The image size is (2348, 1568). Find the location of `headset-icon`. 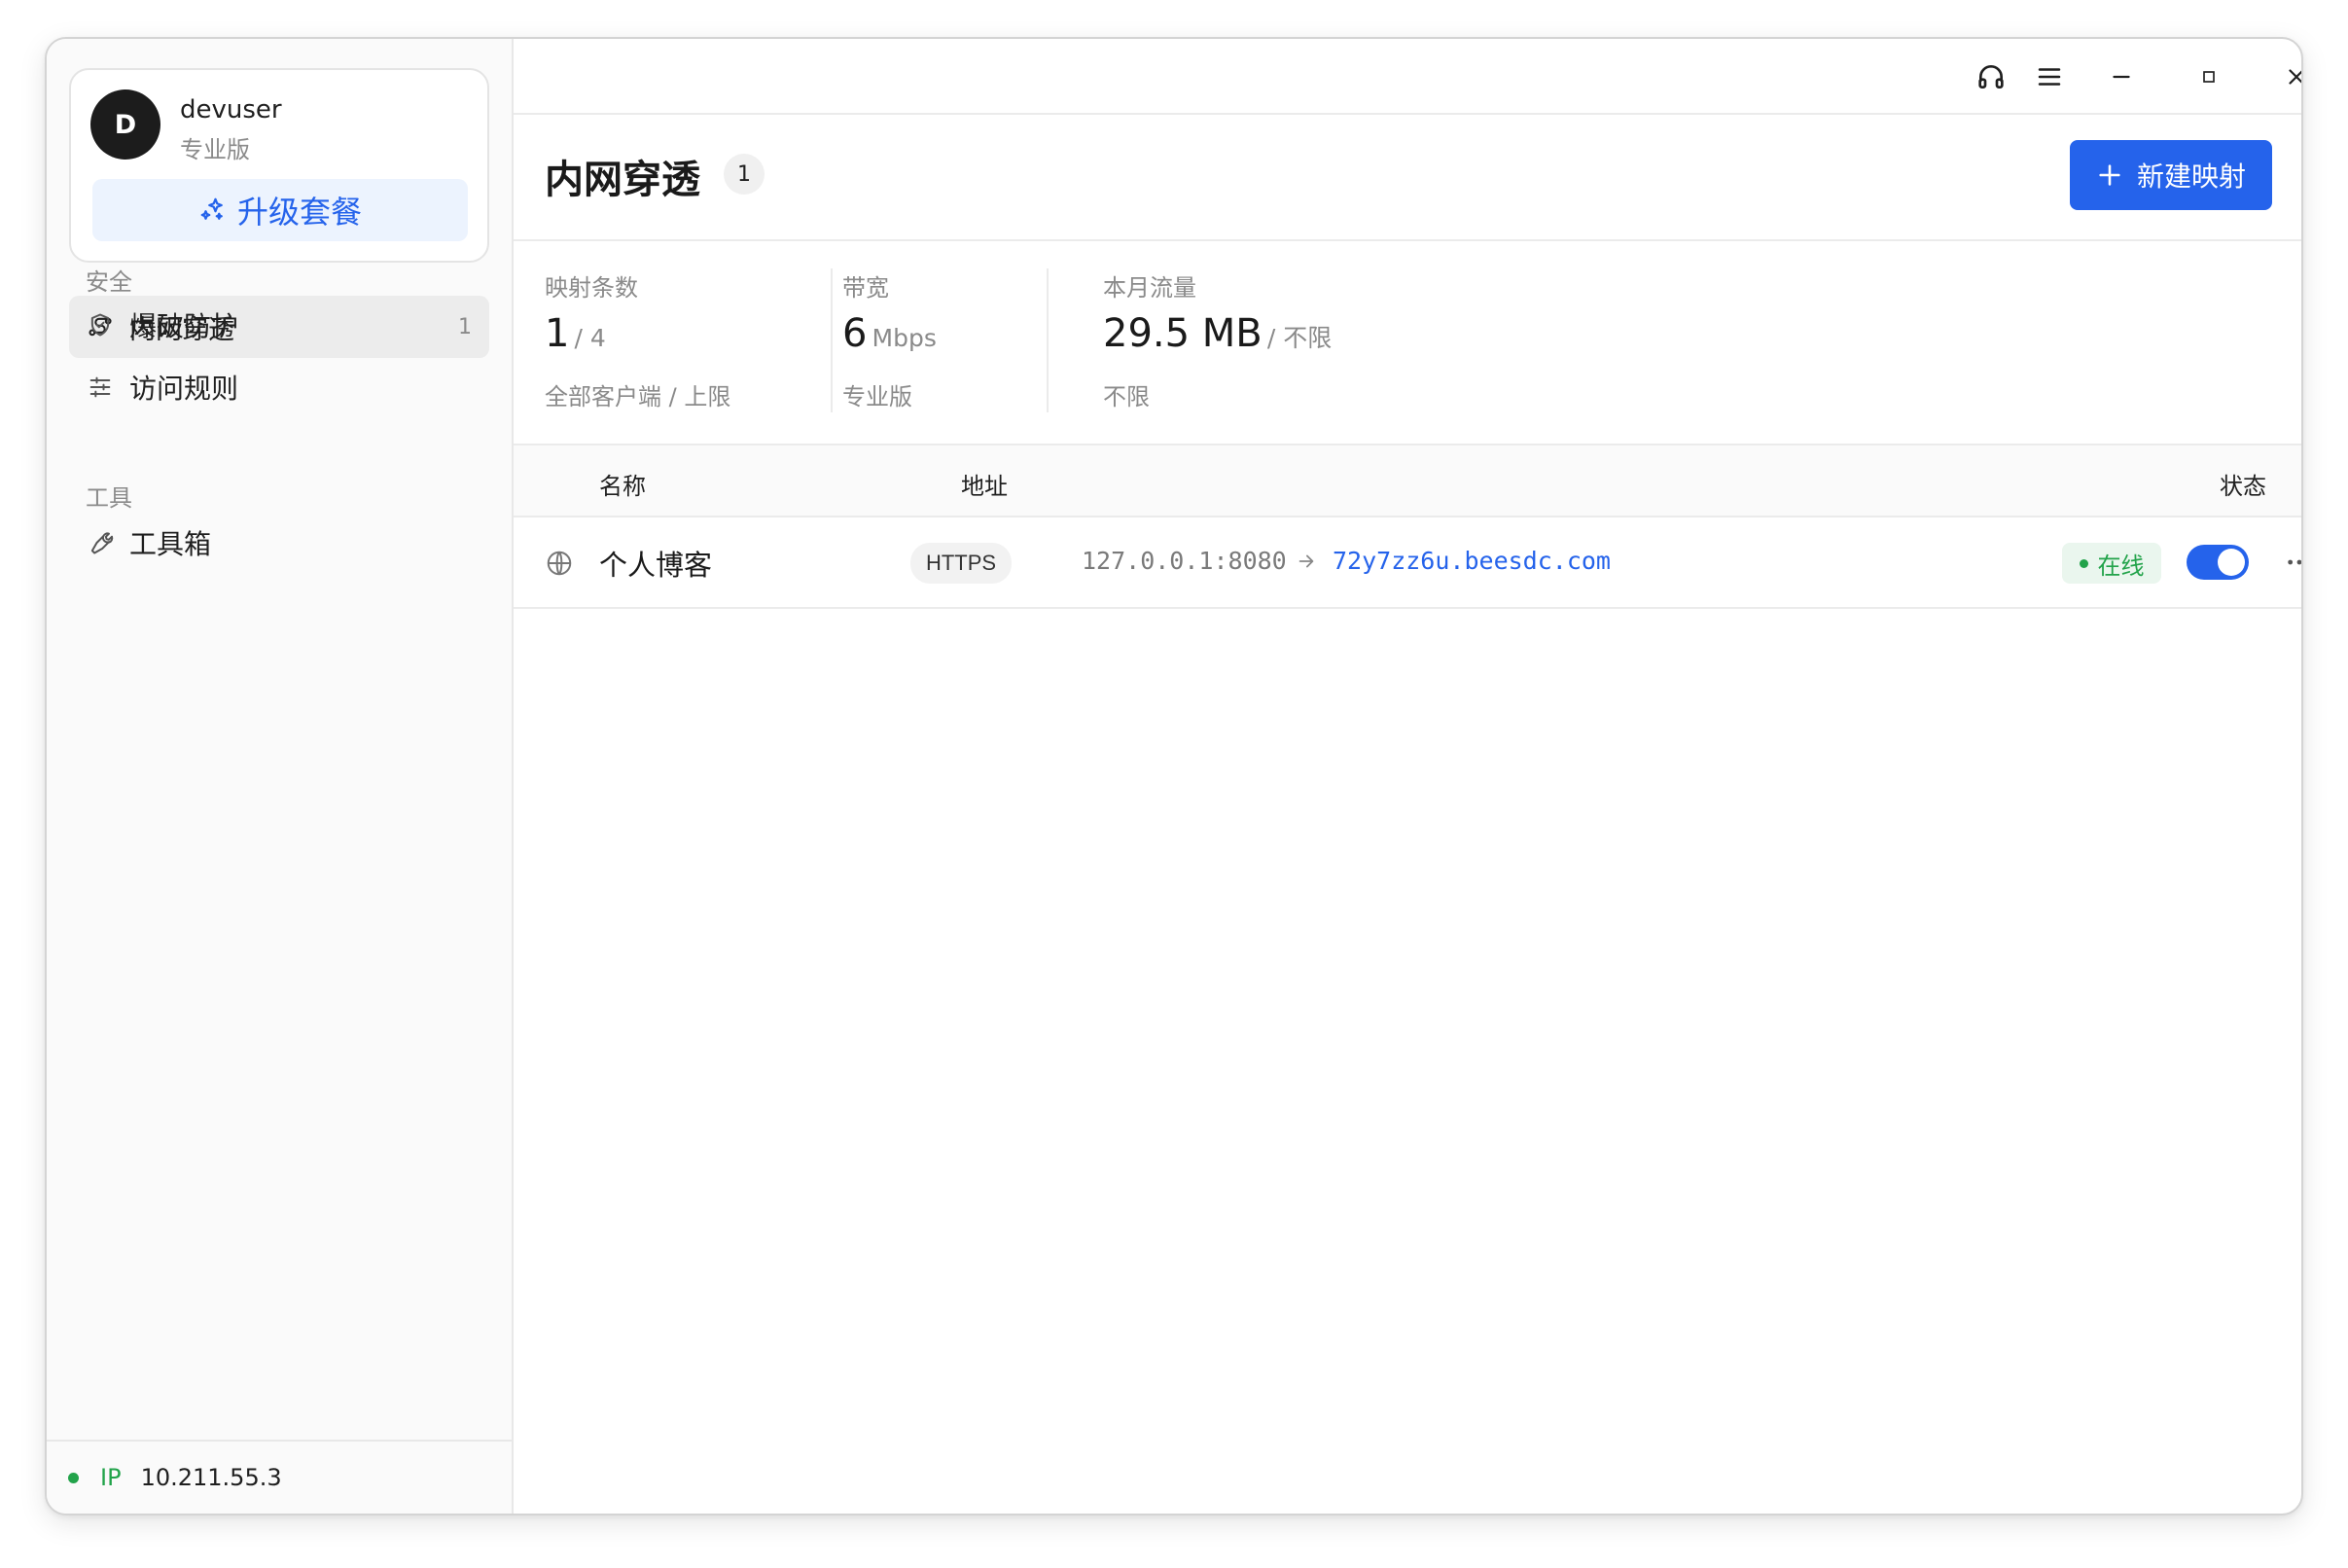

headset-icon is located at coordinates (1991, 76).